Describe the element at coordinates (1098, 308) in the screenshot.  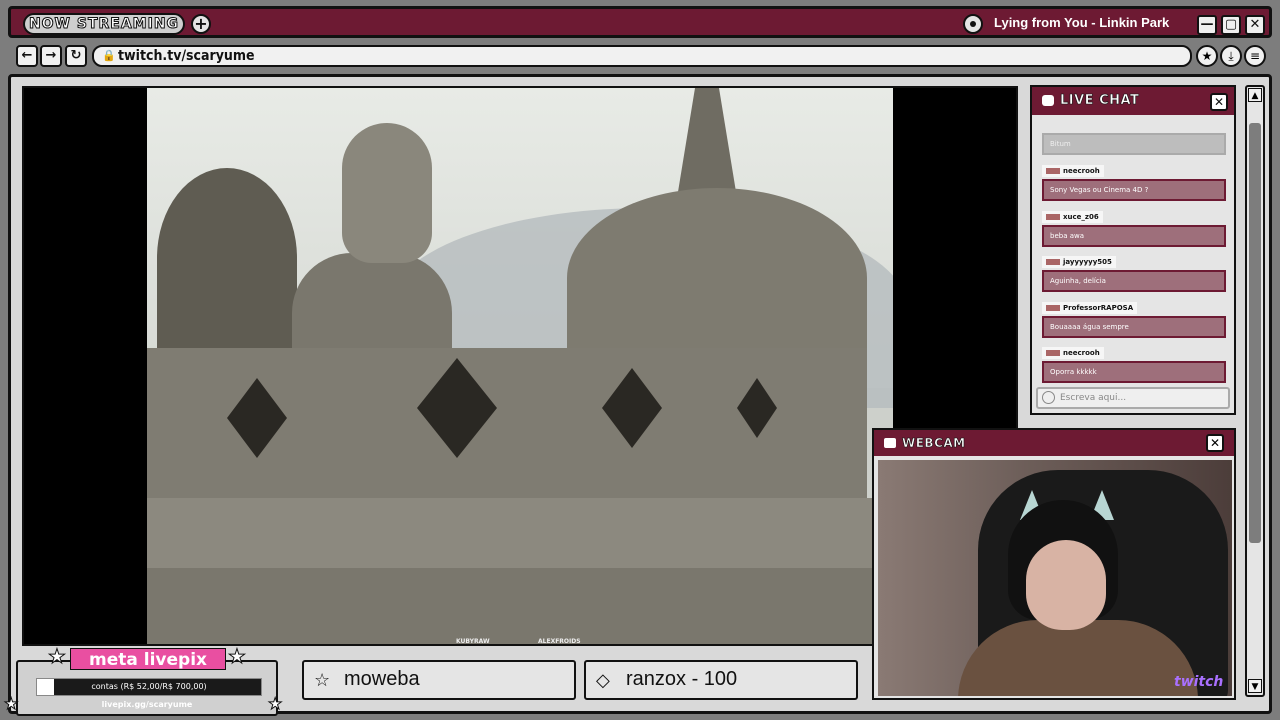
I see `chat-username-text: ProfessorRAPOSA` at that location.